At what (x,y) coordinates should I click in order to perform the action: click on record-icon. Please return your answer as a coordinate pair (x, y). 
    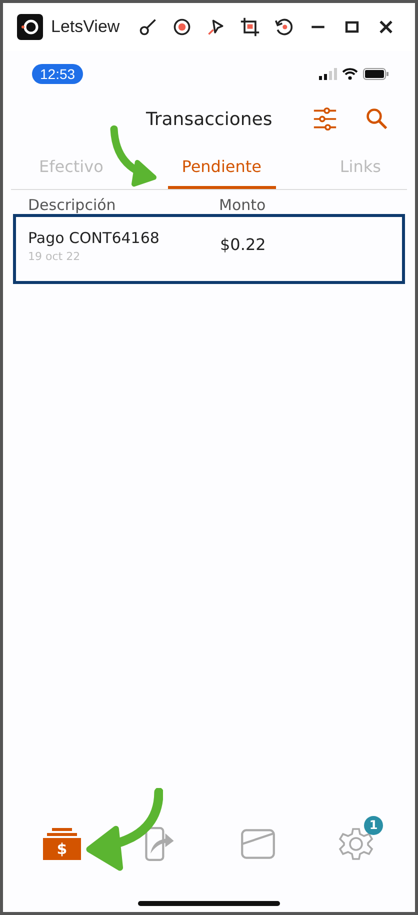
    Looking at the image, I should click on (182, 27).